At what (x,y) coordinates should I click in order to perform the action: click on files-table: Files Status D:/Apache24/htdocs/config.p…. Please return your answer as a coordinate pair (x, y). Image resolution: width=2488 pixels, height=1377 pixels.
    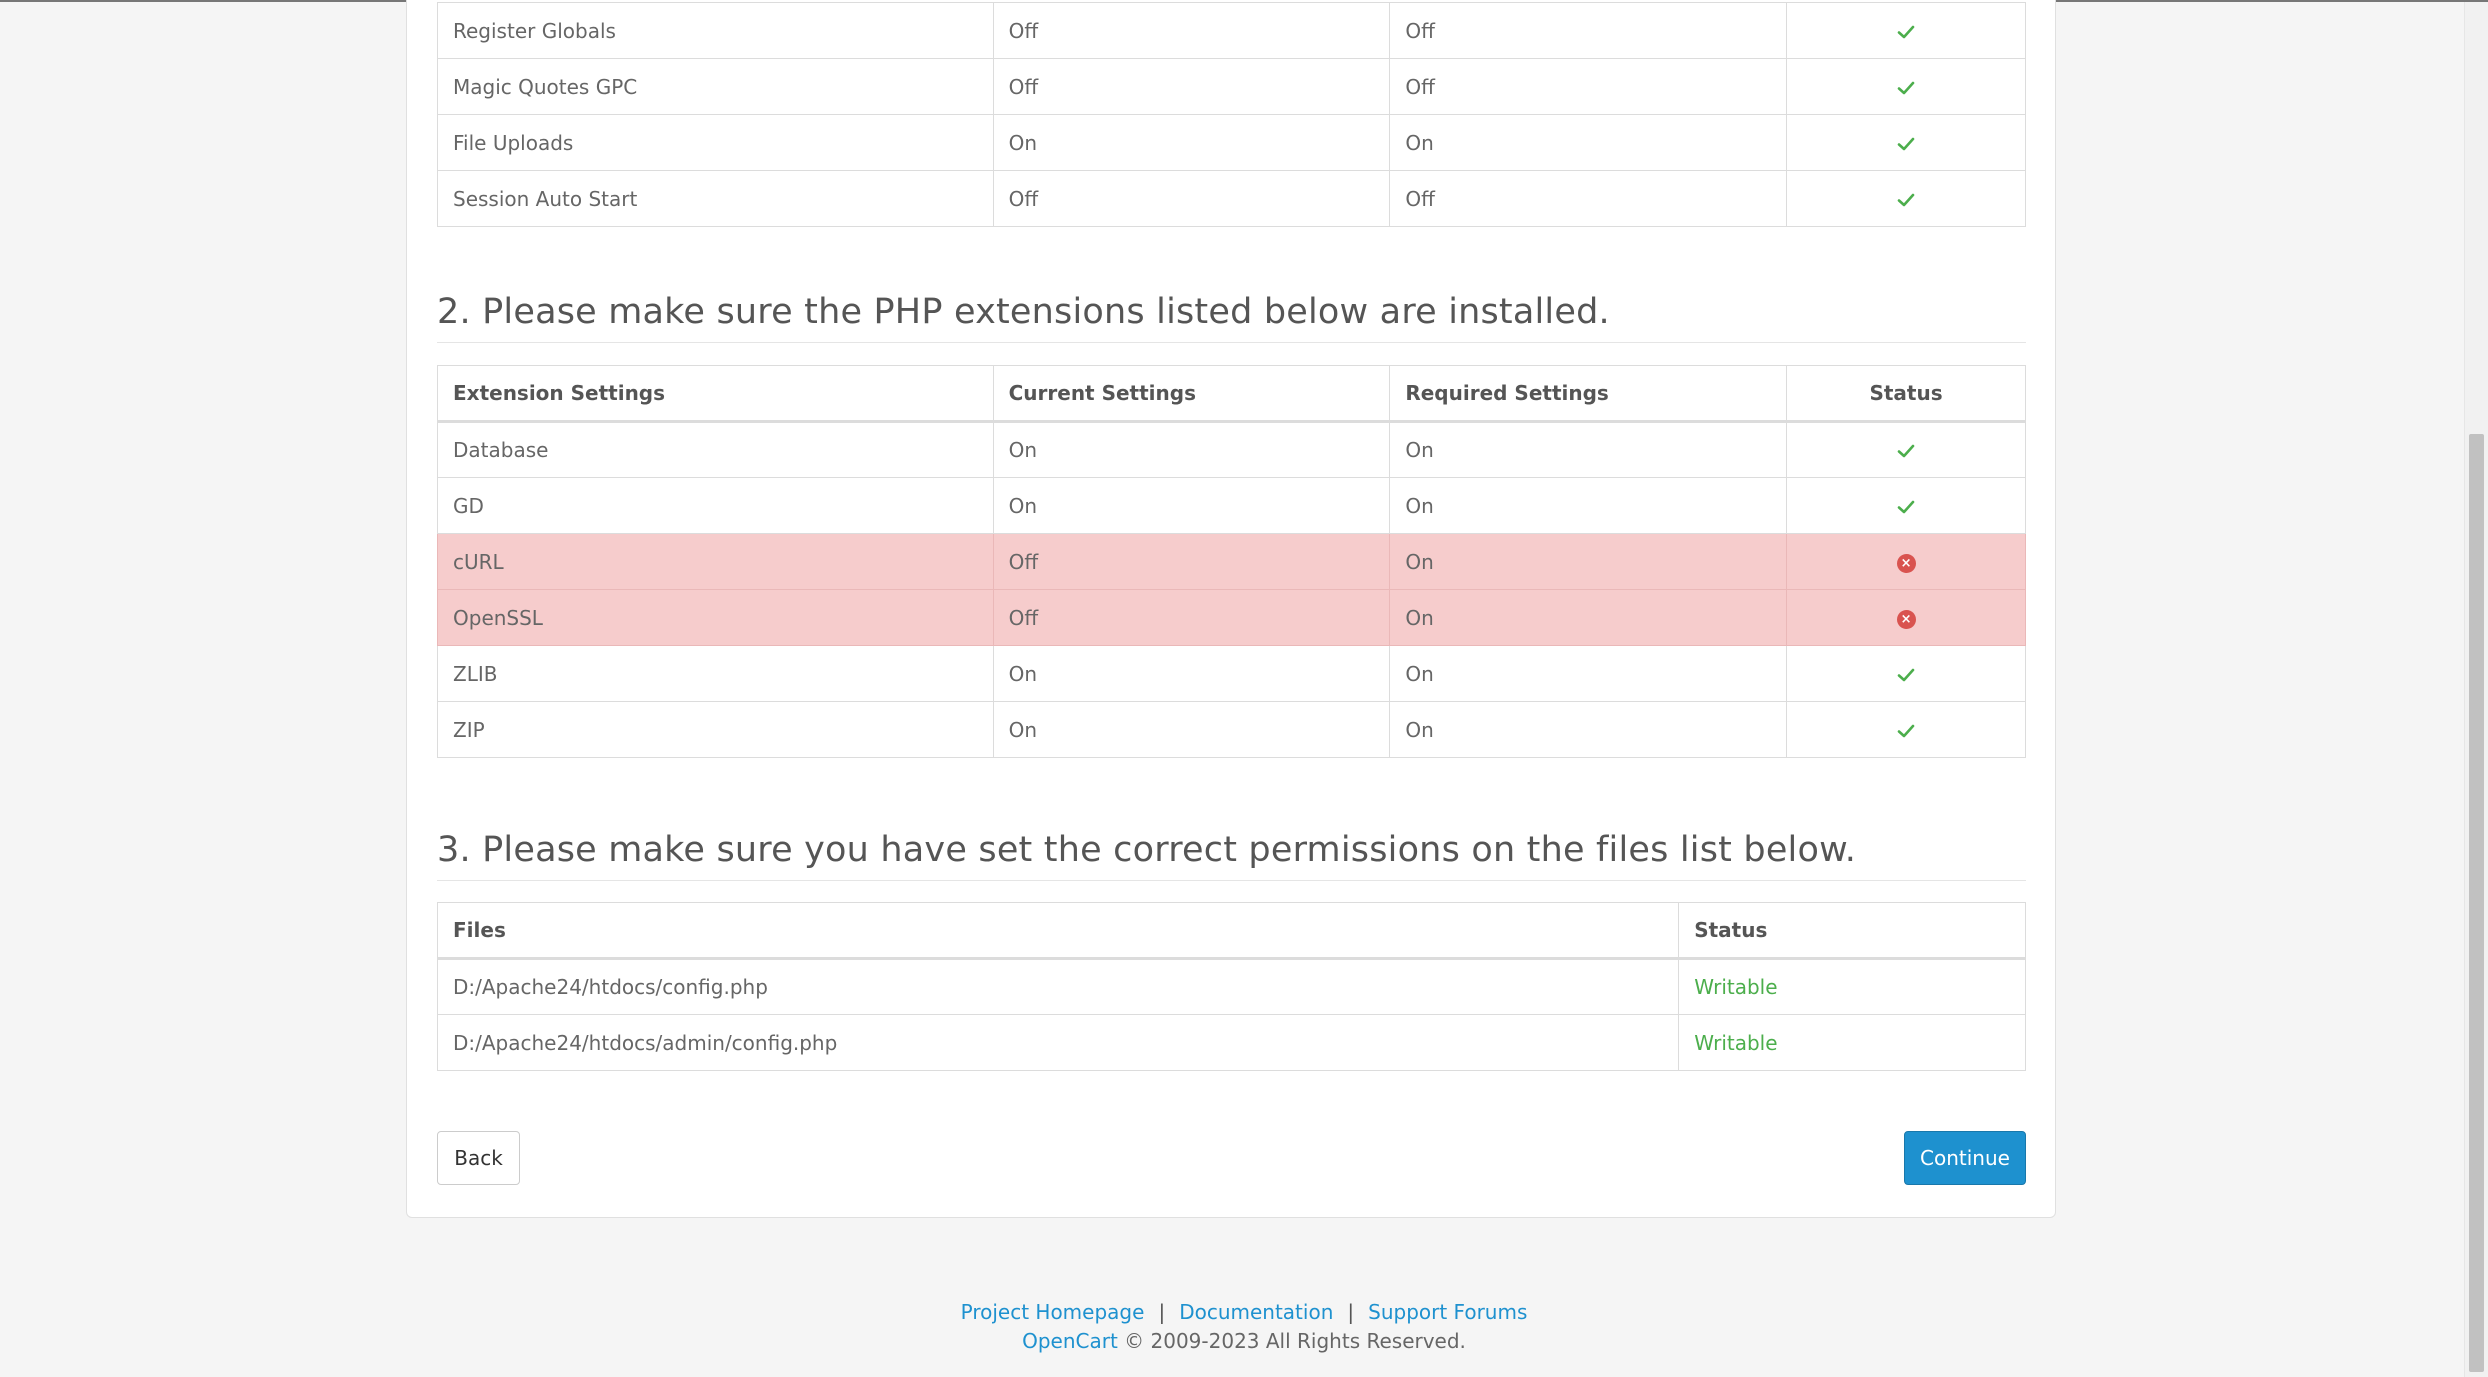
    Looking at the image, I should click on (1231, 986).